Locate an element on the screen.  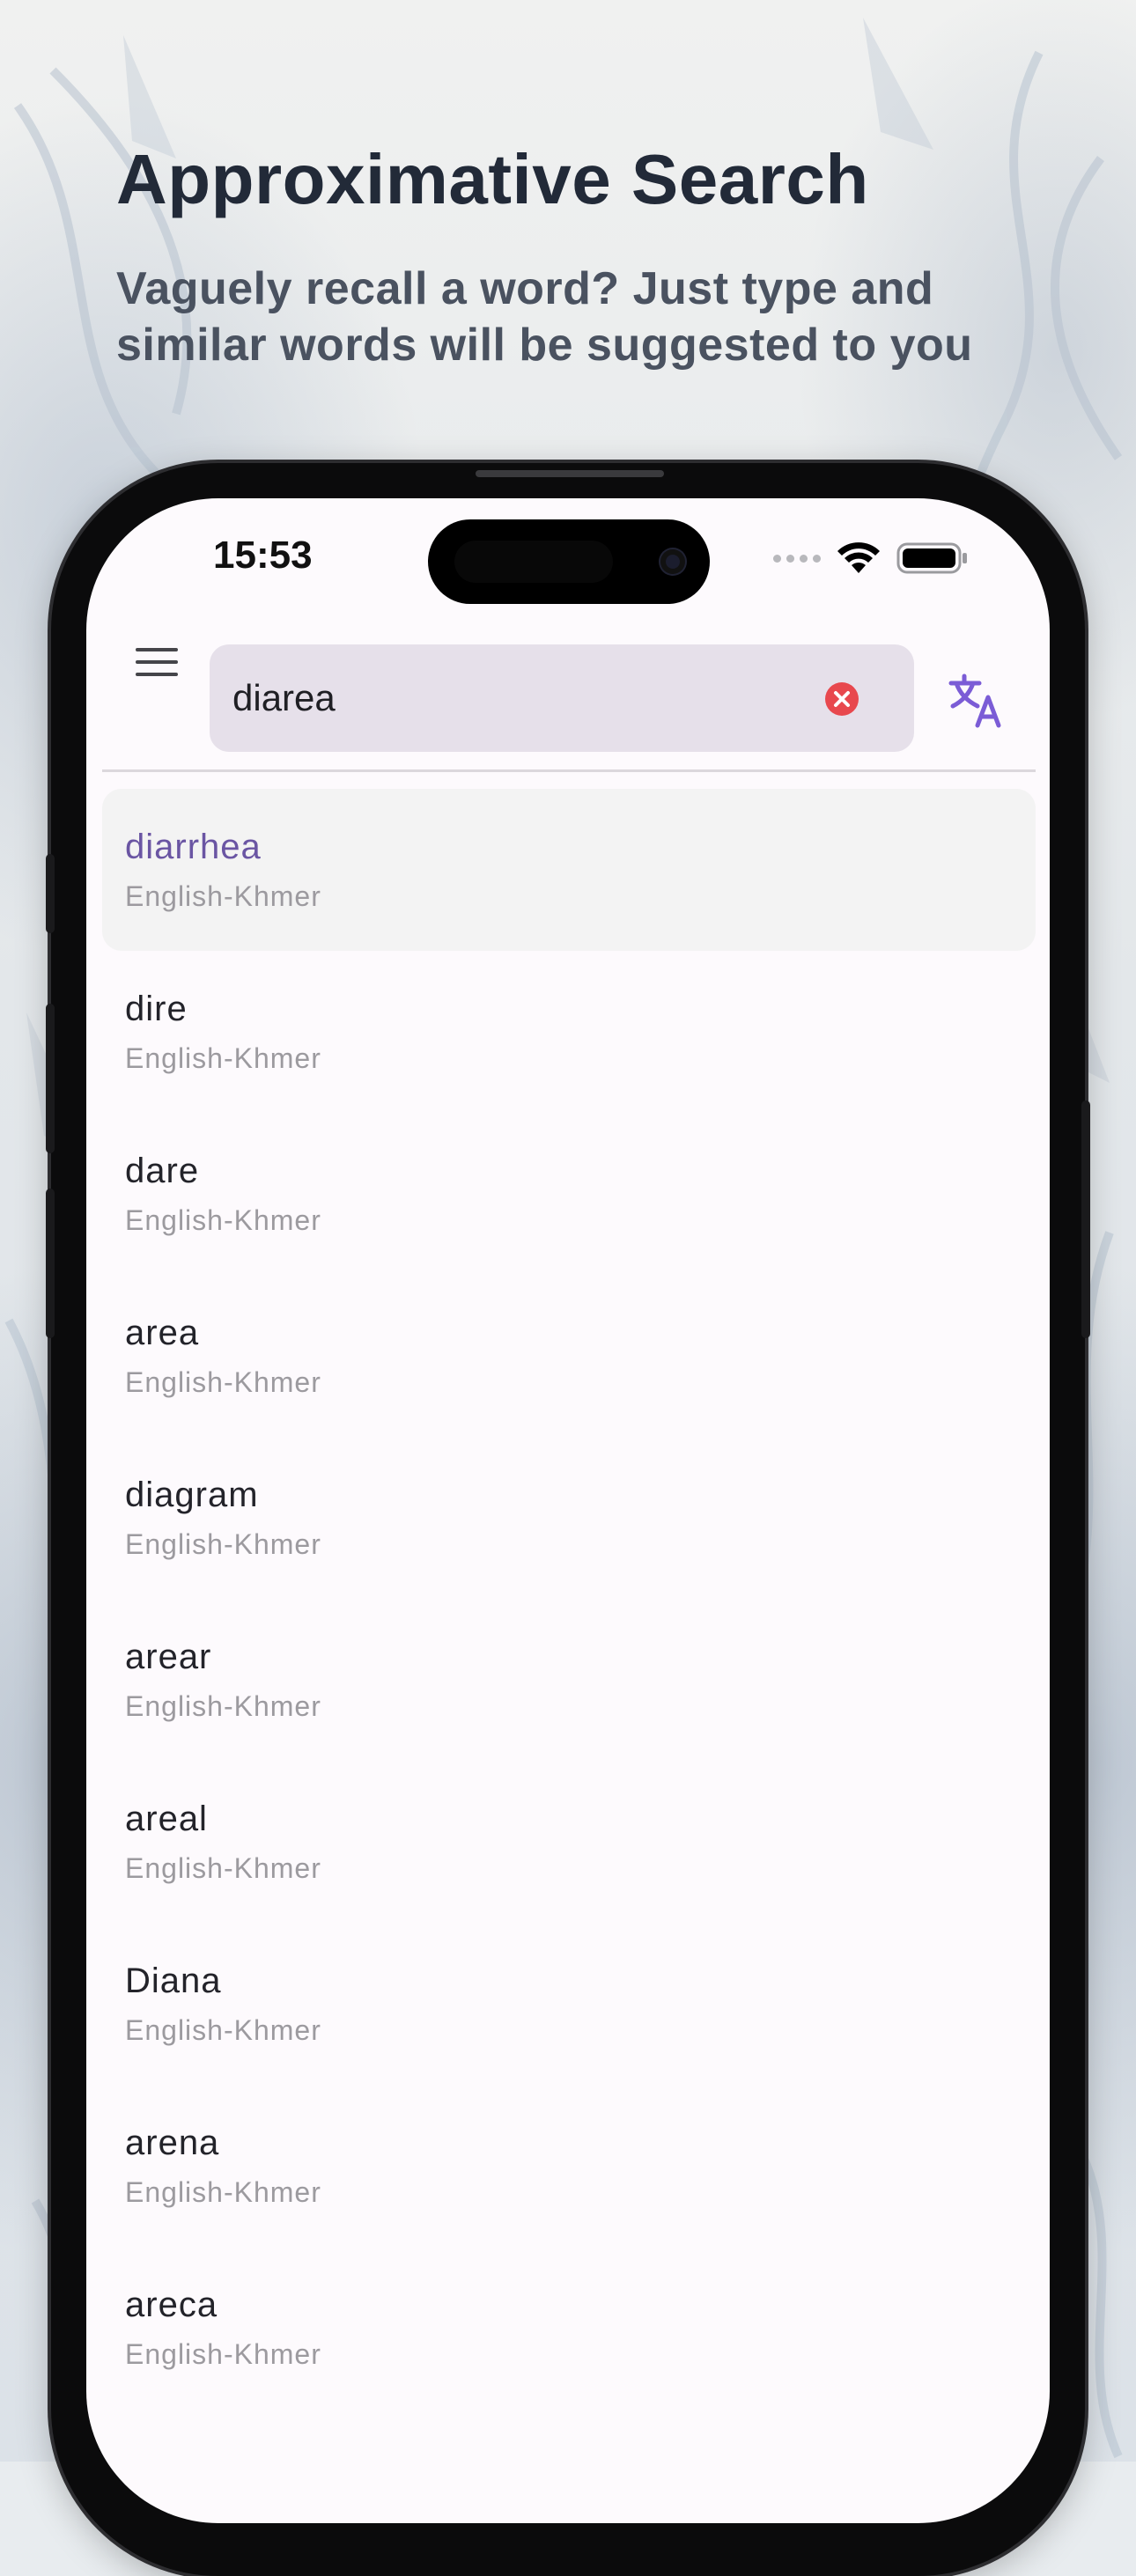
phone-side-button is located at coordinates (51, 893).